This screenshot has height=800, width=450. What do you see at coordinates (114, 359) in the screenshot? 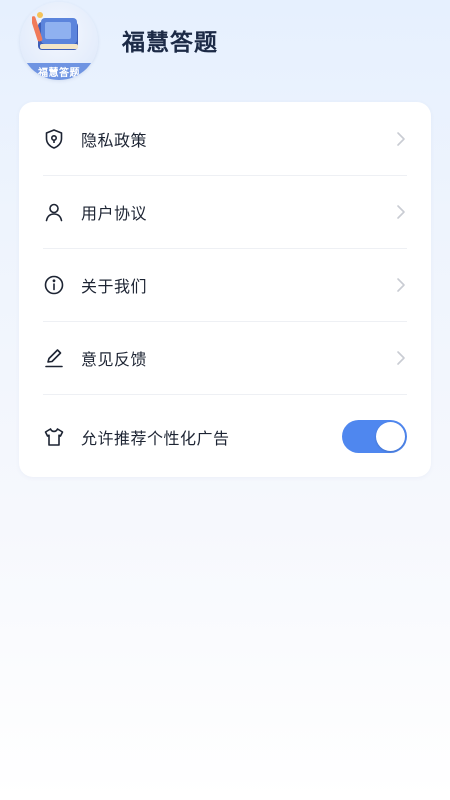
I see `menu-item-label: 意见反馈` at bounding box center [114, 359].